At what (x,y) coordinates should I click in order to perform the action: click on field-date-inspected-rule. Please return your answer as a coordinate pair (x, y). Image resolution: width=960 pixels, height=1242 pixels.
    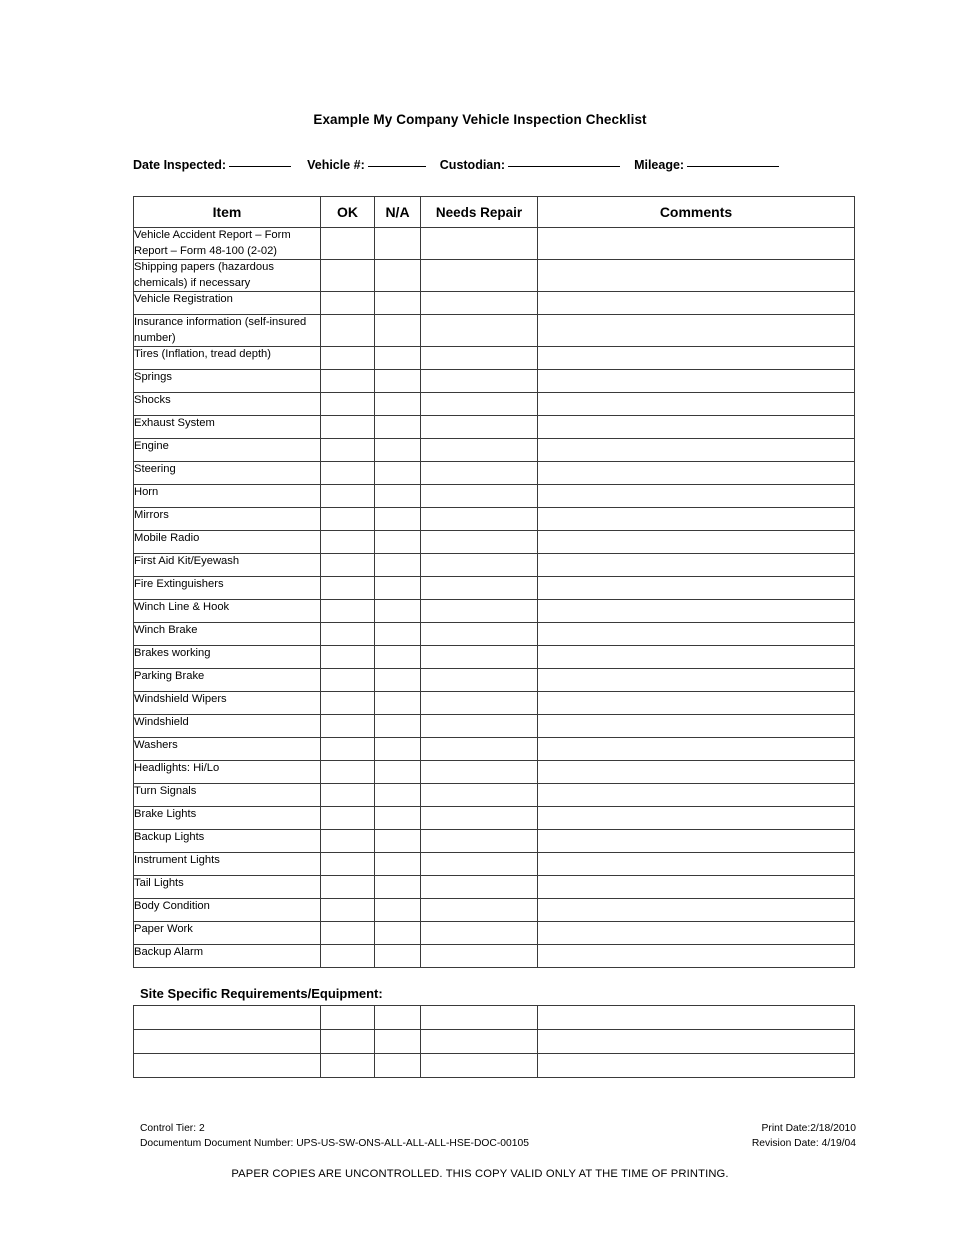
    Looking at the image, I should click on (260, 166).